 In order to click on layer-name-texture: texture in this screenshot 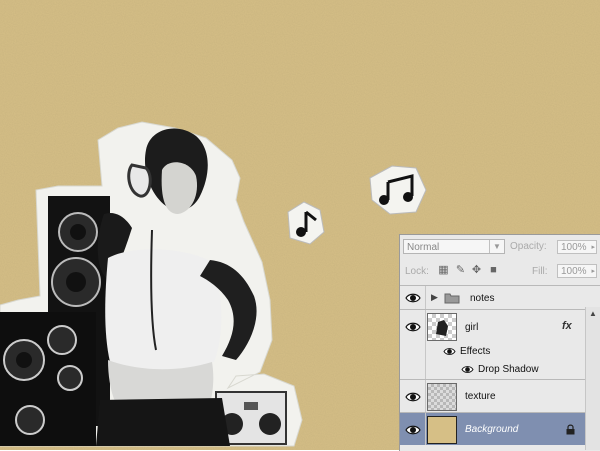, I will do `click(480, 396)`.